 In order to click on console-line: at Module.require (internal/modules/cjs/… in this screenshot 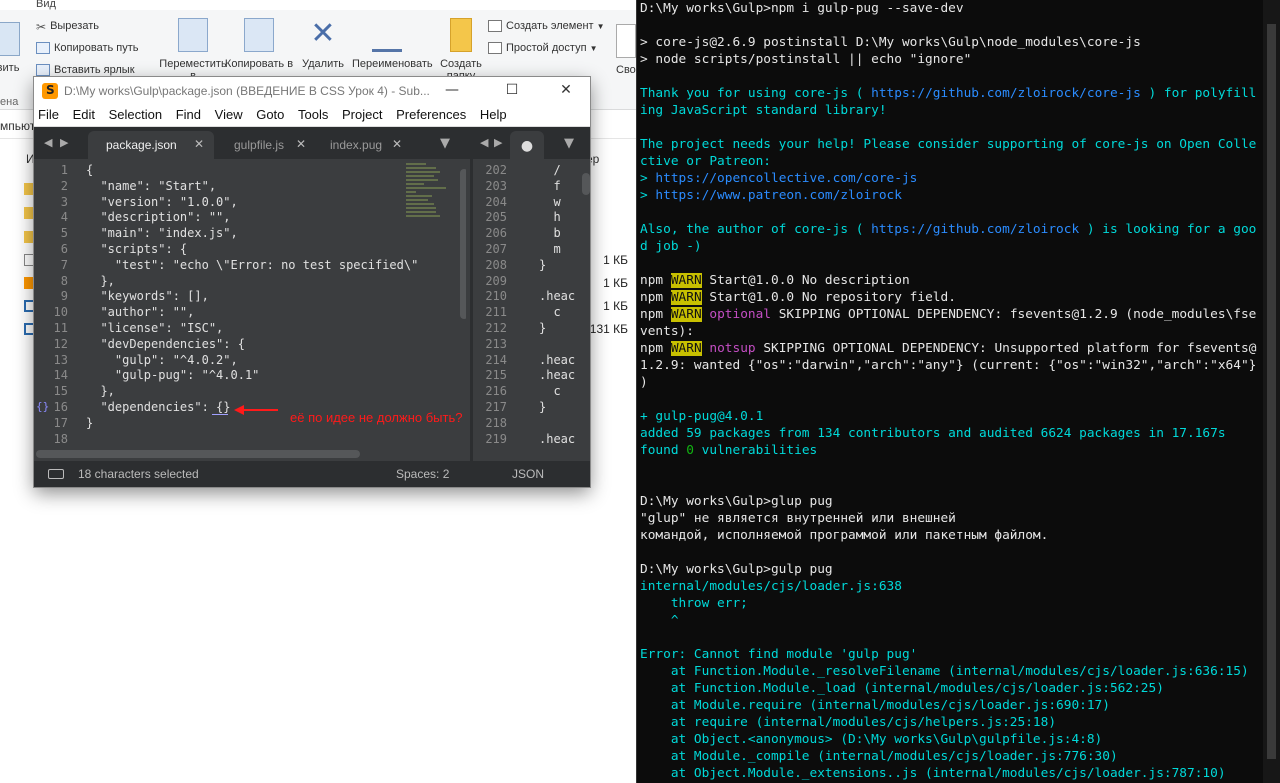, I will do `click(948, 705)`.